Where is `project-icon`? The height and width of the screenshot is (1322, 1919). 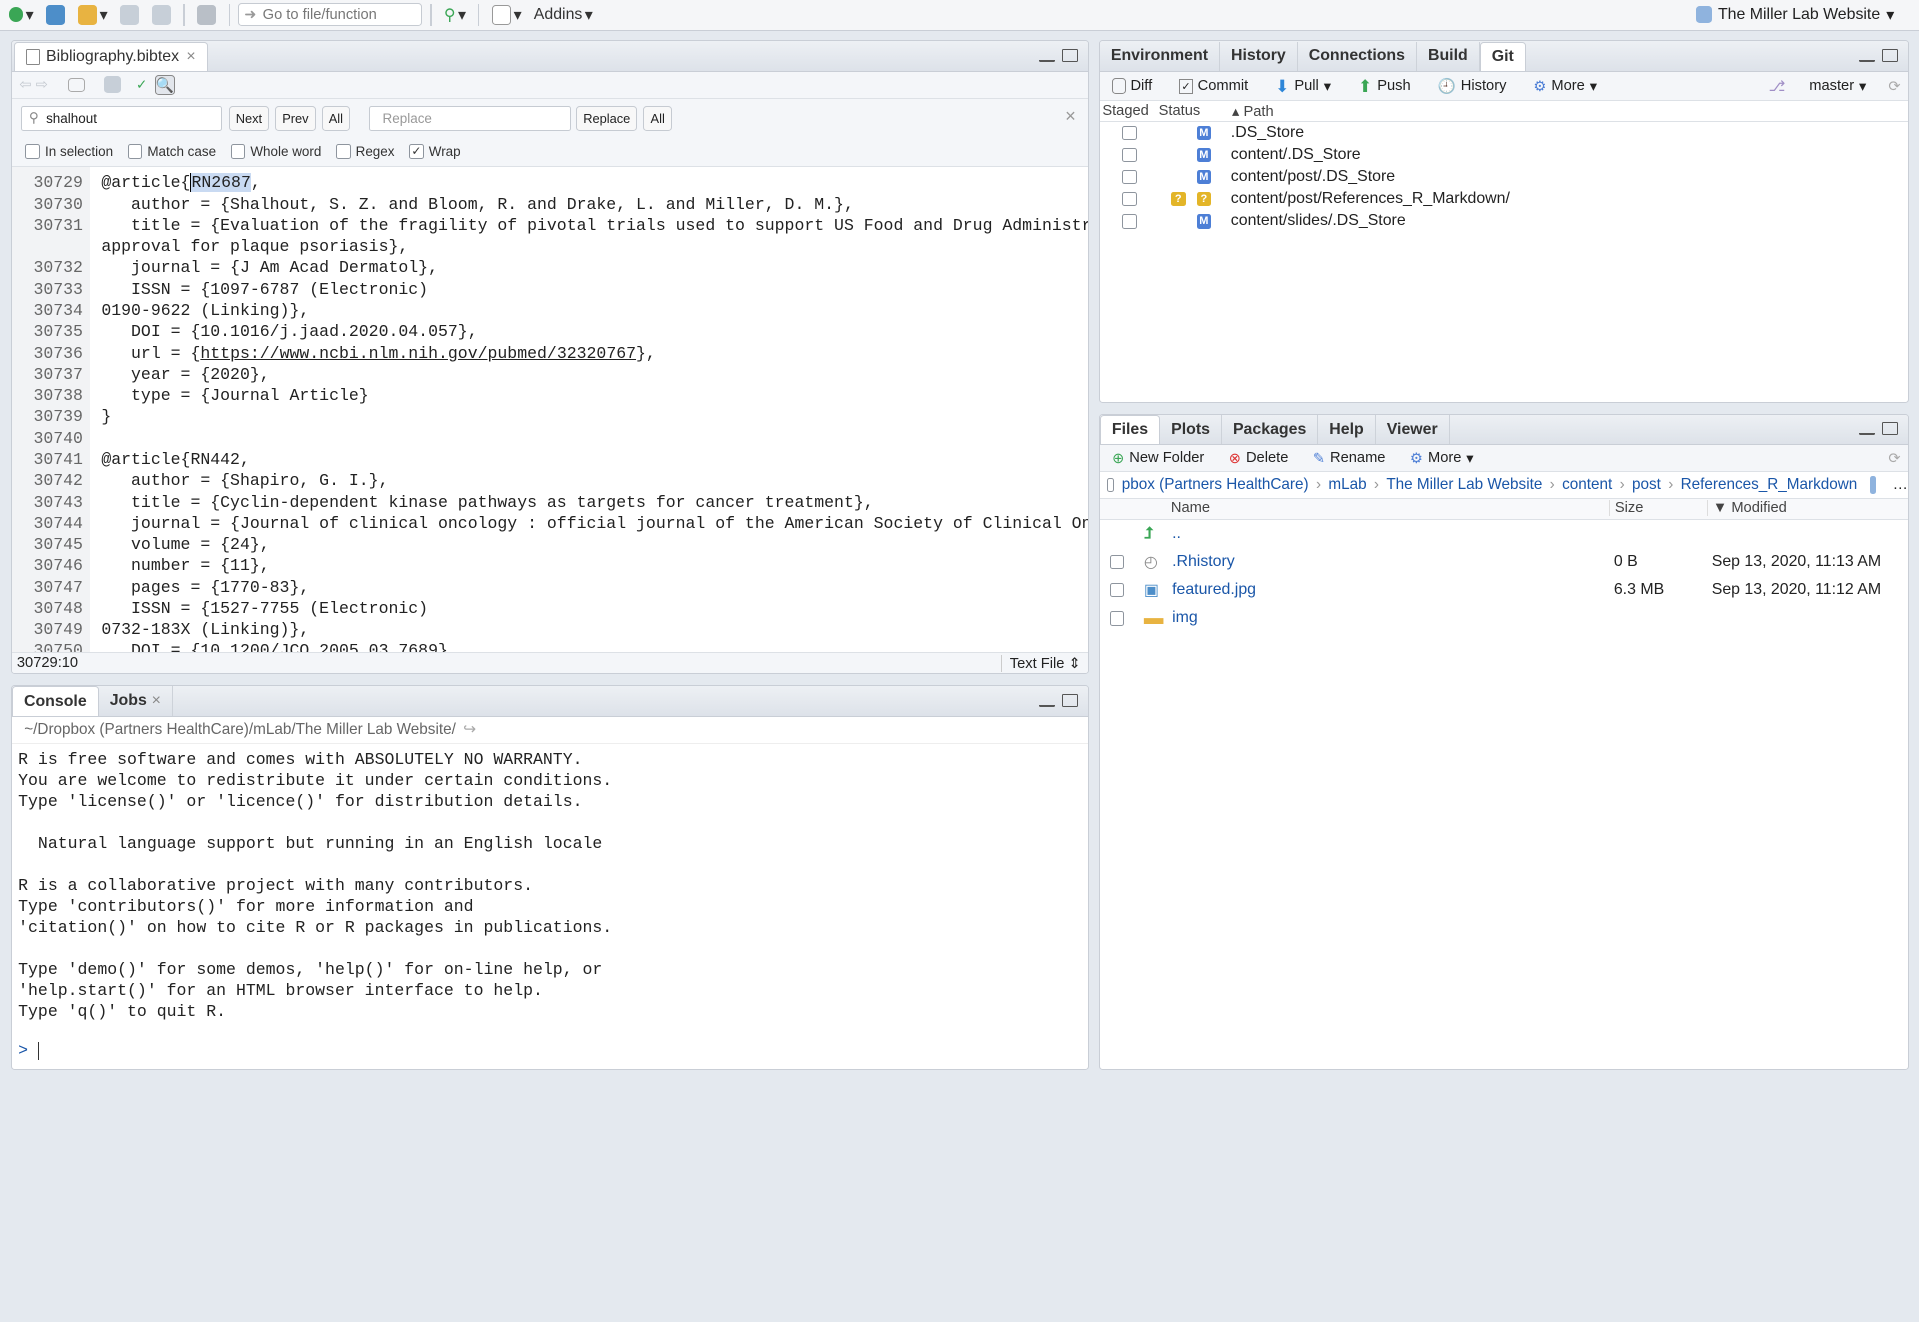 project-icon is located at coordinates (1872, 485).